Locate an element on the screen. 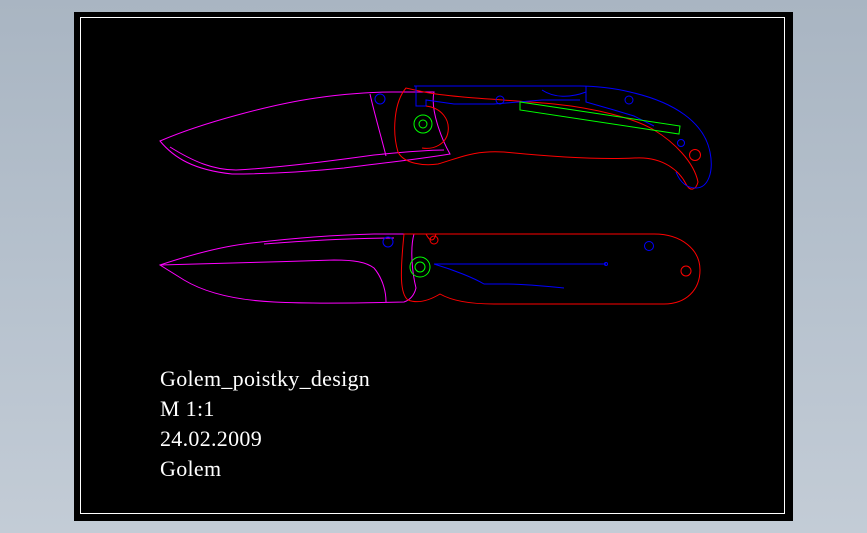  upper-pivot-inner-icon is located at coordinates (423, 124).